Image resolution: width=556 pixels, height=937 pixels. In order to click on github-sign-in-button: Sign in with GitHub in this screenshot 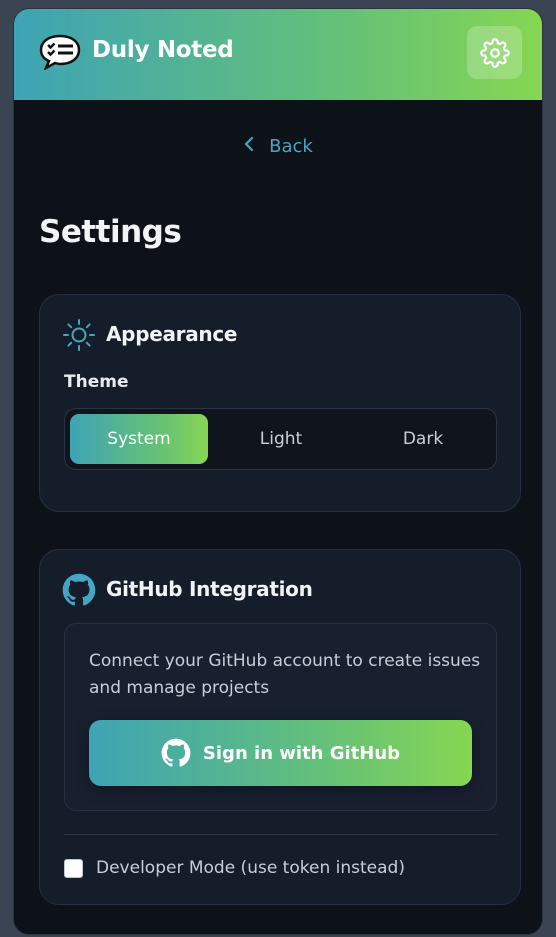, I will do `click(280, 753)`.